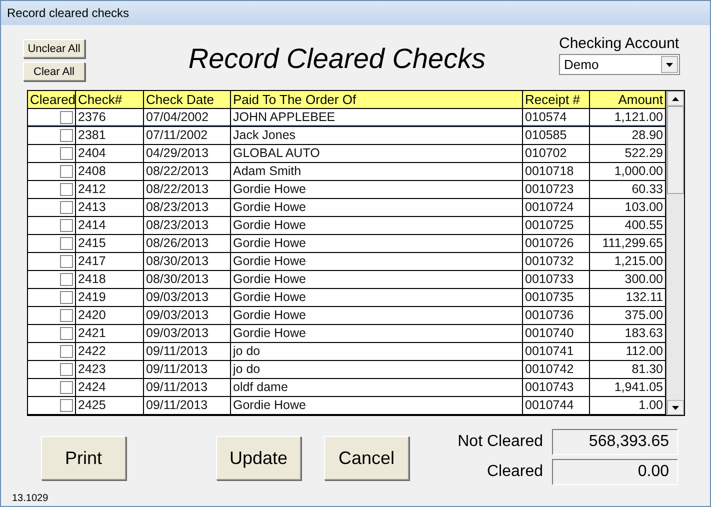  I want to click on table-cell: GLOBAL AUTO, so click(377, 154).